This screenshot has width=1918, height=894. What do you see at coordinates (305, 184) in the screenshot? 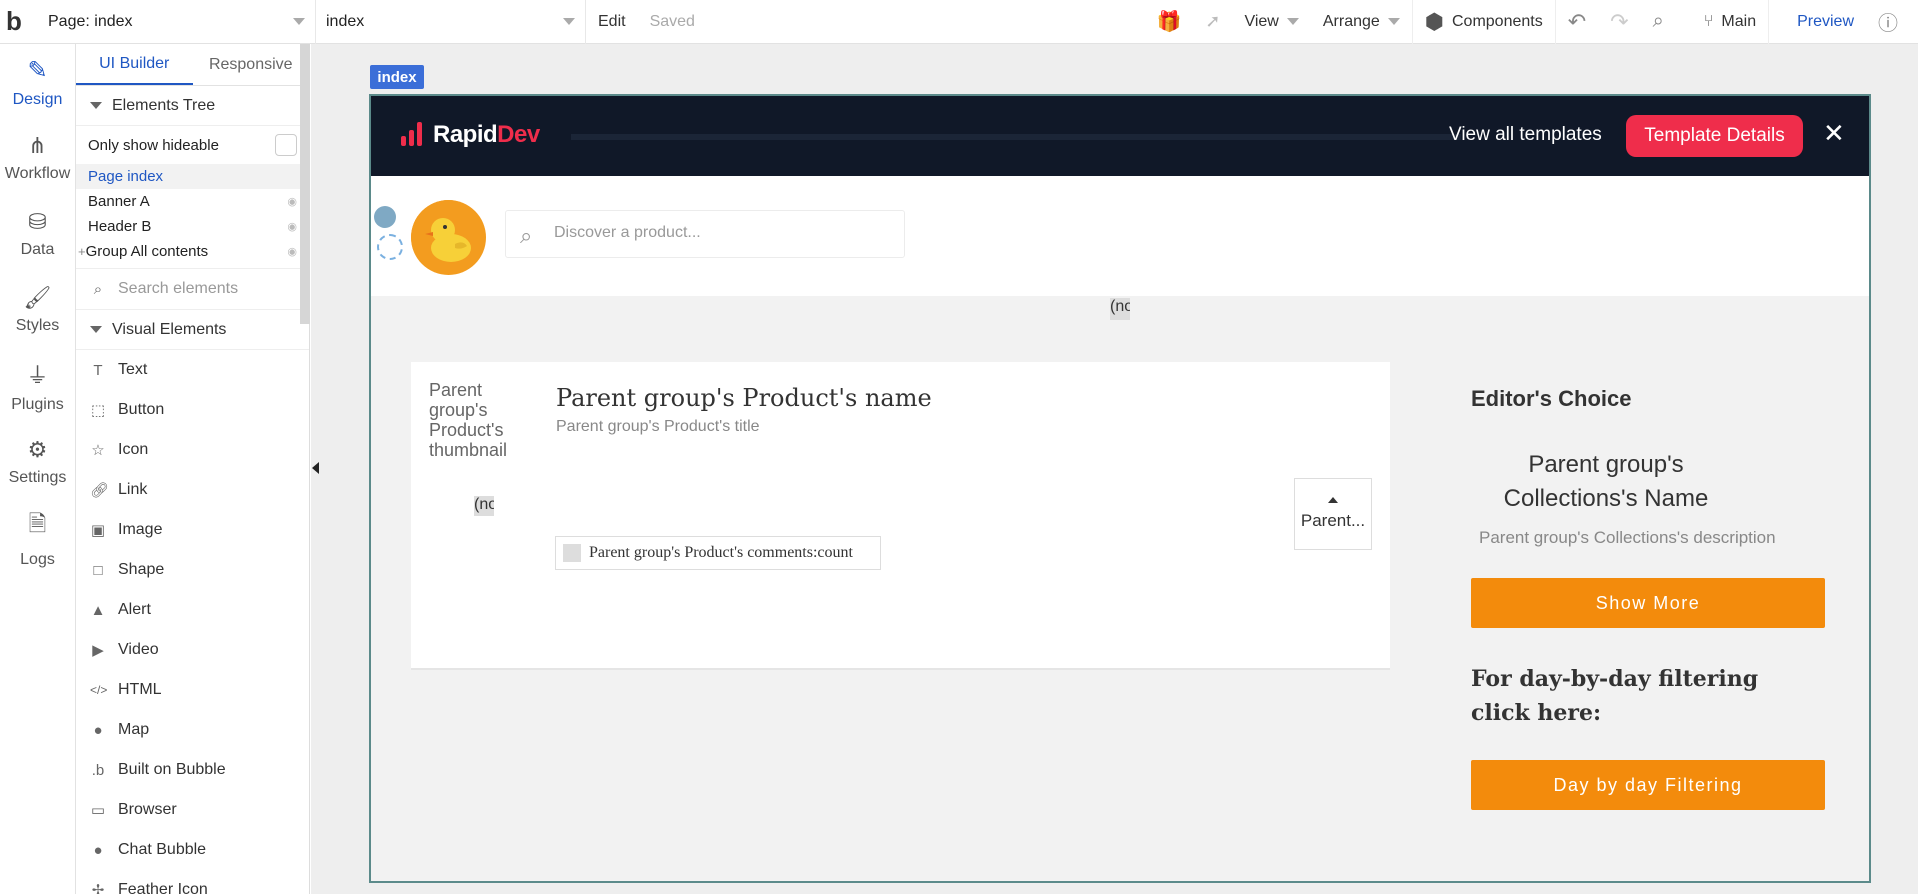
I see `panel-scrollbar` at bounding box center [305, 184].